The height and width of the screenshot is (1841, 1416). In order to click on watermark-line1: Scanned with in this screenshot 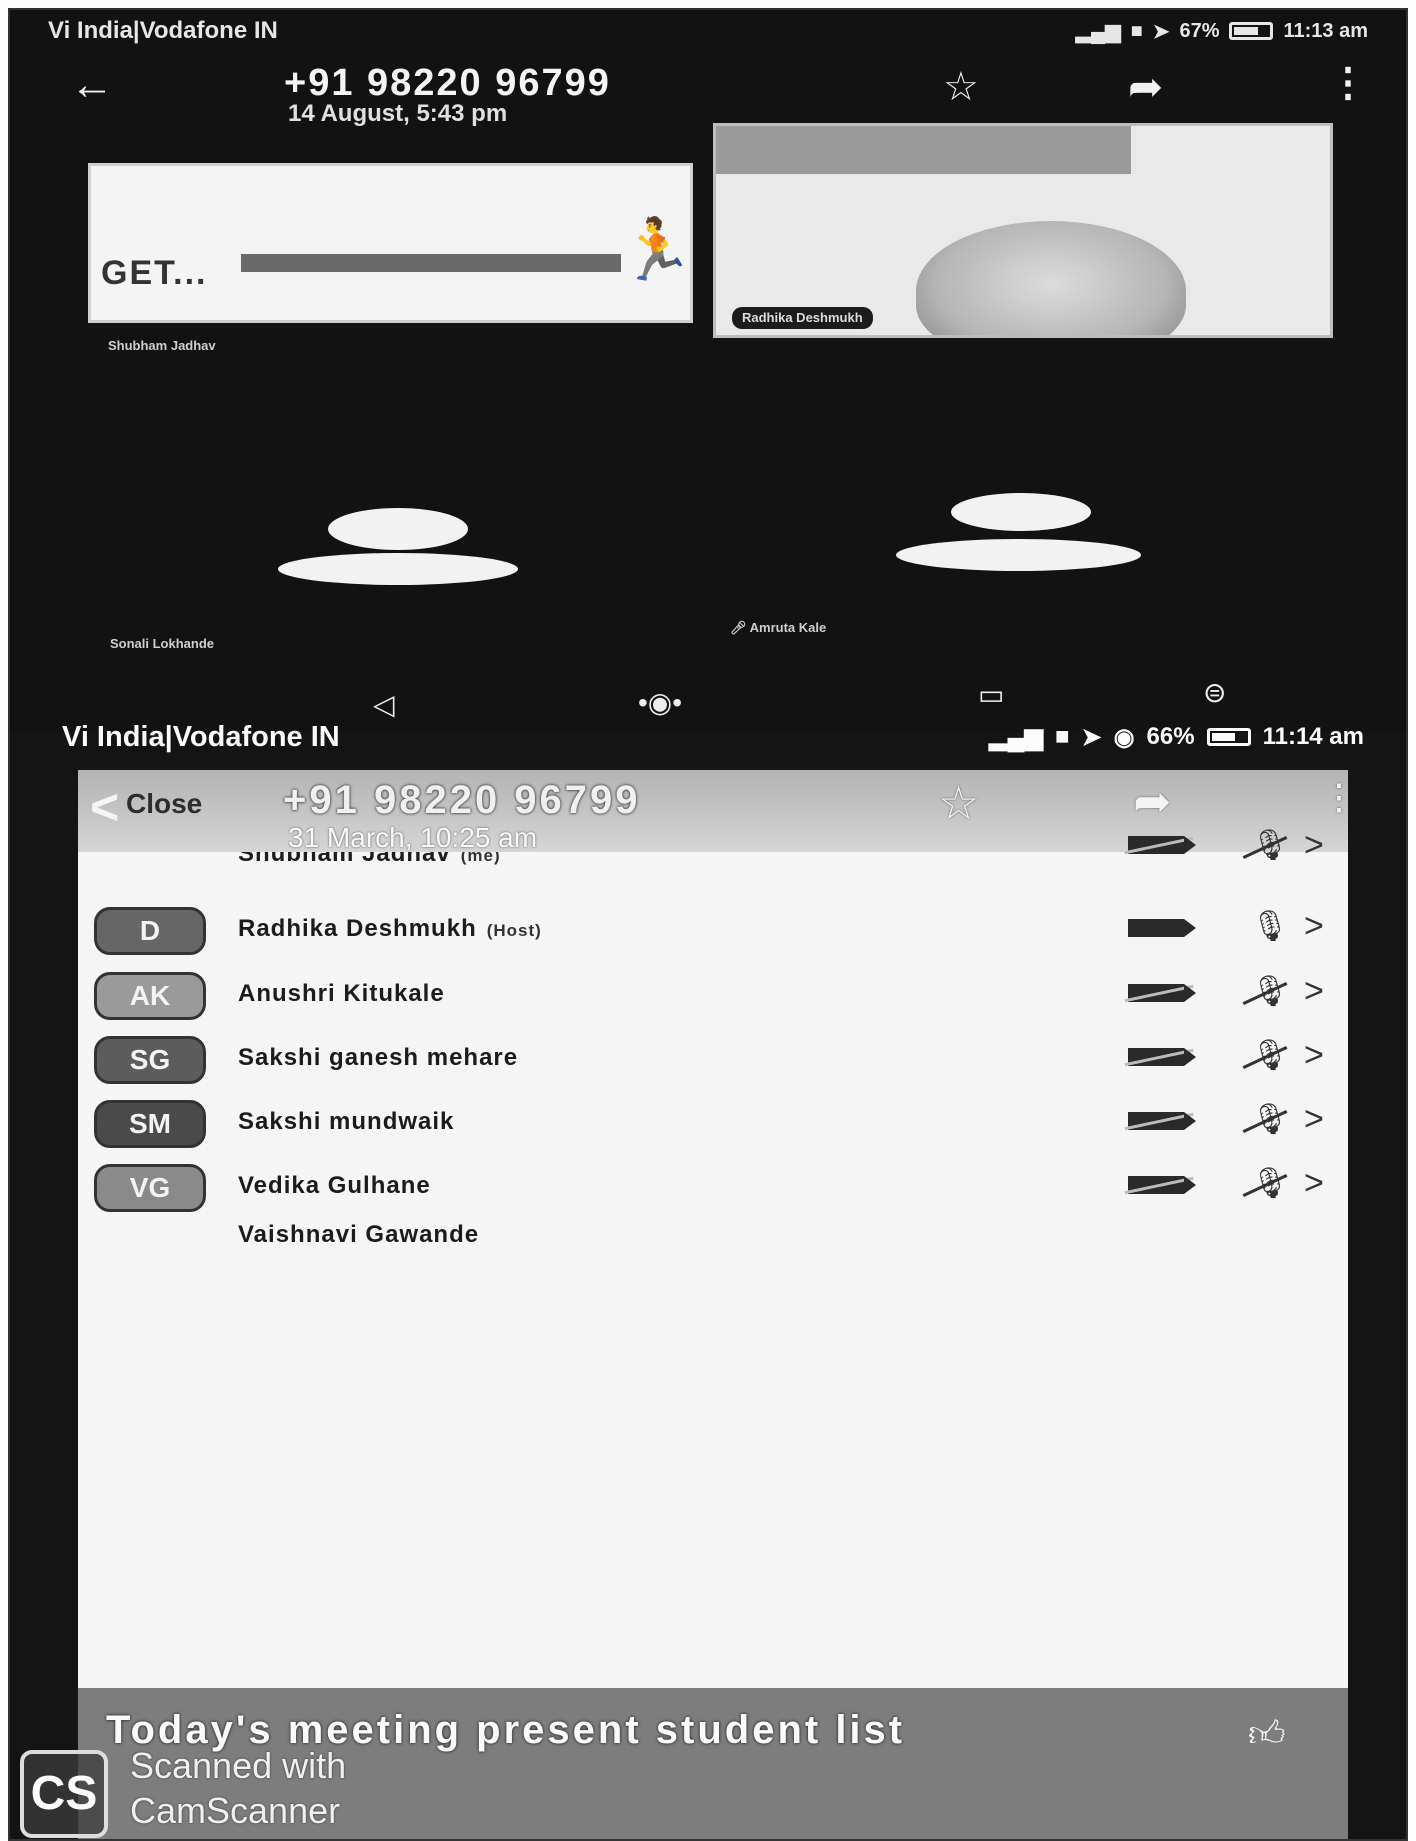, I will do `click(238, 1765)`.